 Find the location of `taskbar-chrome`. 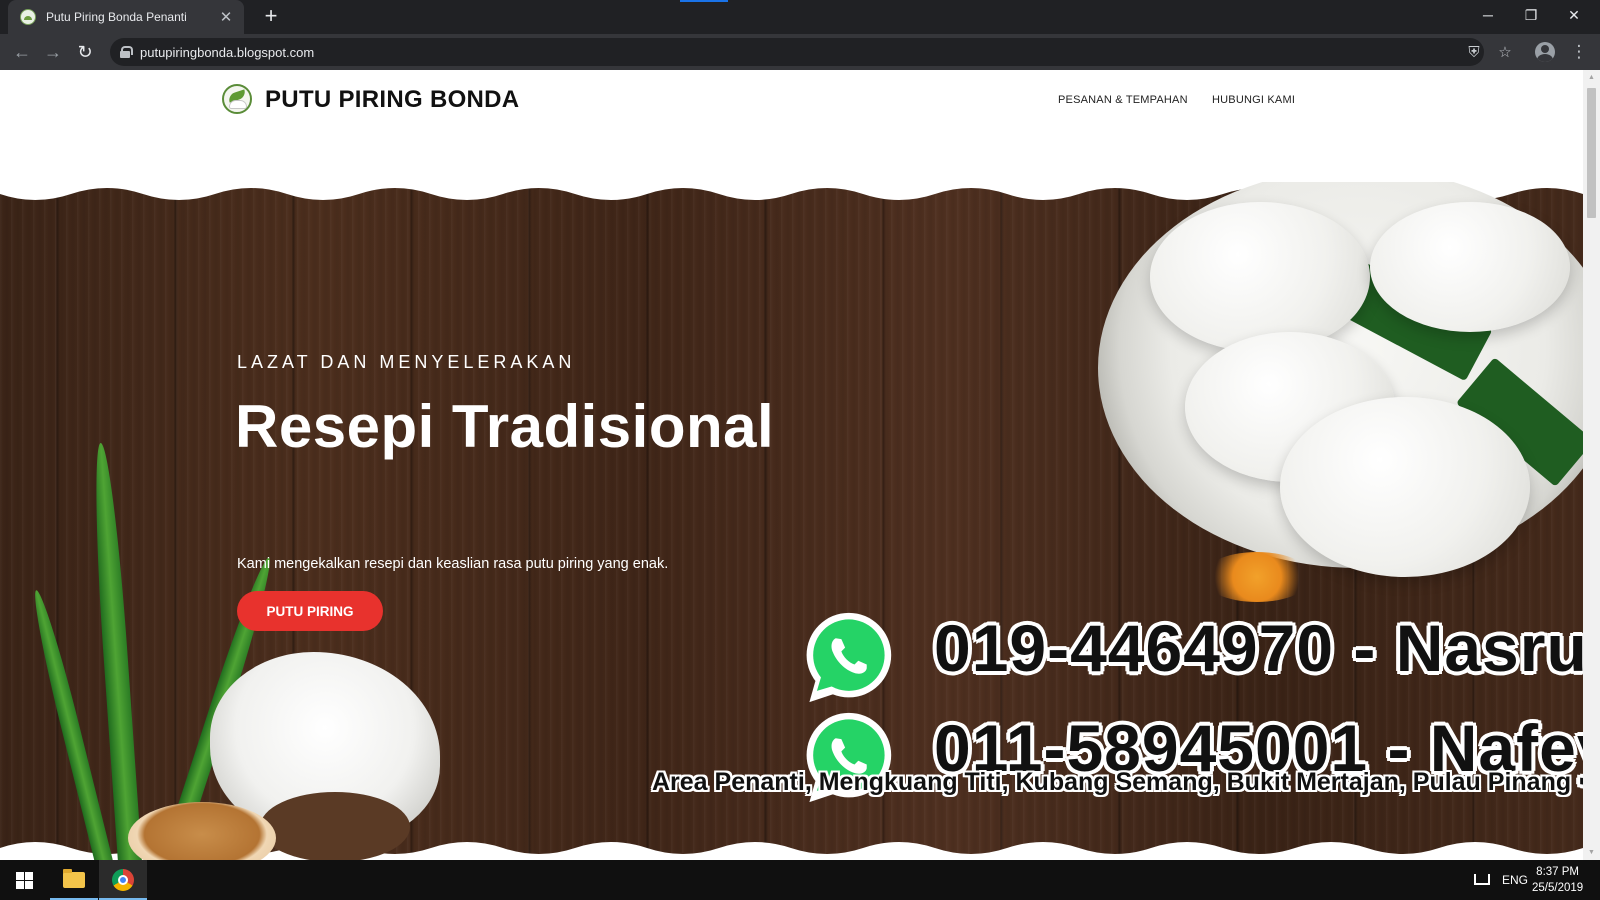

taskbar-chrome is located at coordinates (123, 880).